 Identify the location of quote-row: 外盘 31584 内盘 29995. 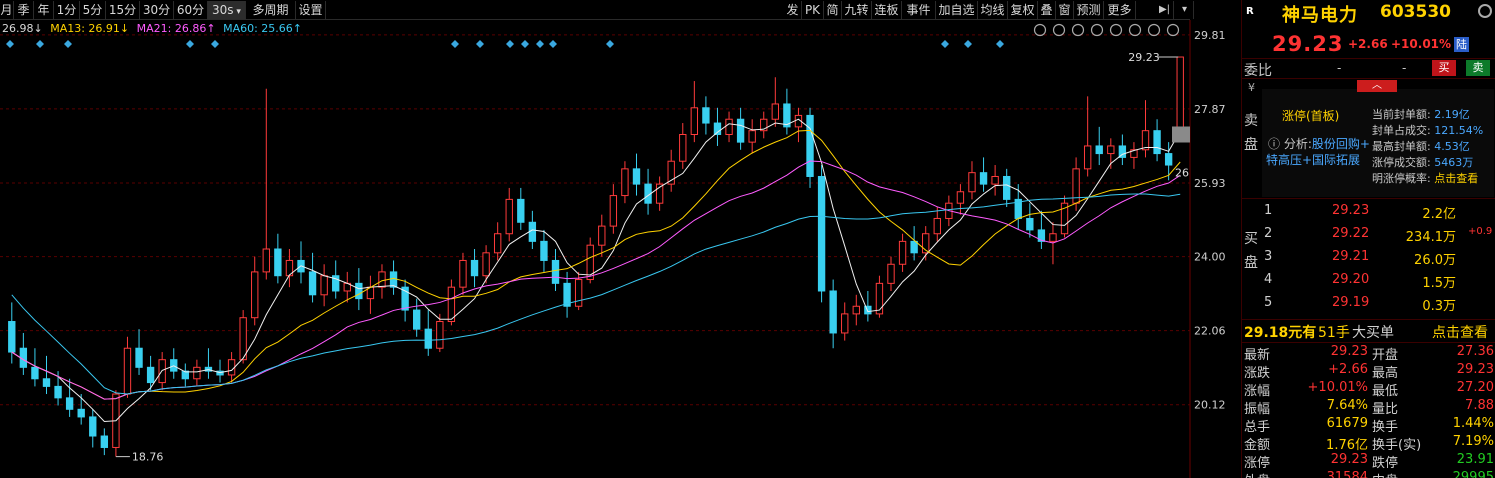
(1368, 474).